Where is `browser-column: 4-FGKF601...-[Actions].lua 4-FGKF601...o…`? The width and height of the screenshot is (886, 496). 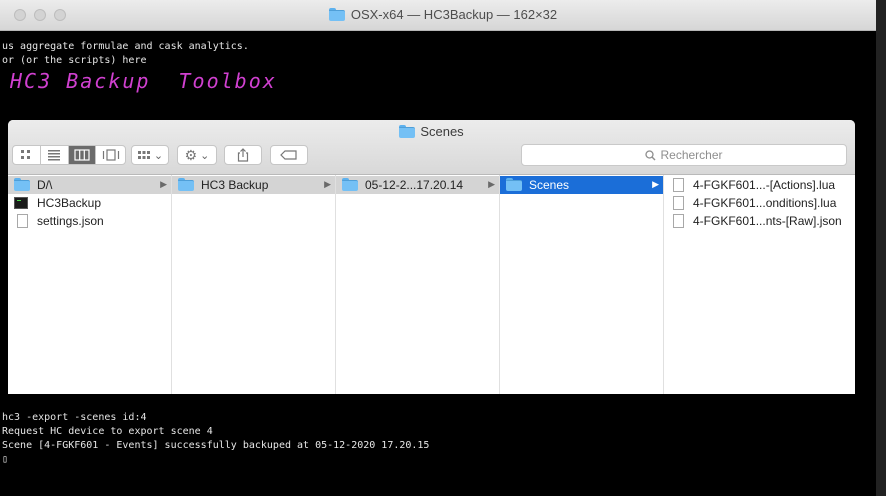
browser-column: 4-FGKF601...-[Actions].lua 4-FGKF601...o… is located at coordinates (759, 284).